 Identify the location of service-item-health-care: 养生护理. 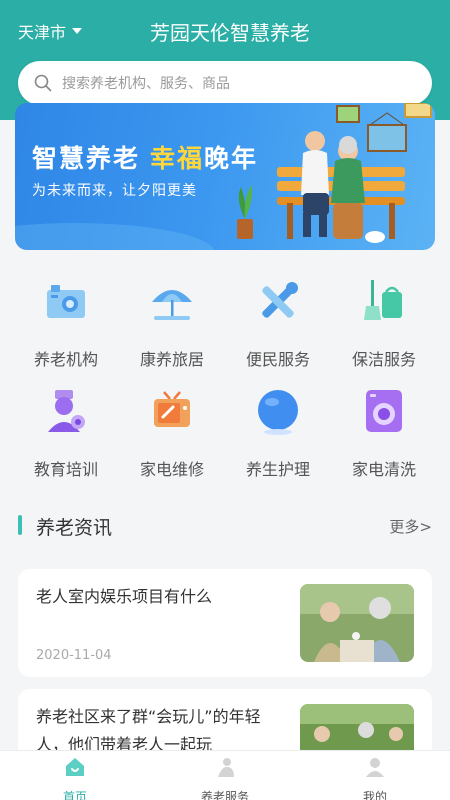
(278, 433).